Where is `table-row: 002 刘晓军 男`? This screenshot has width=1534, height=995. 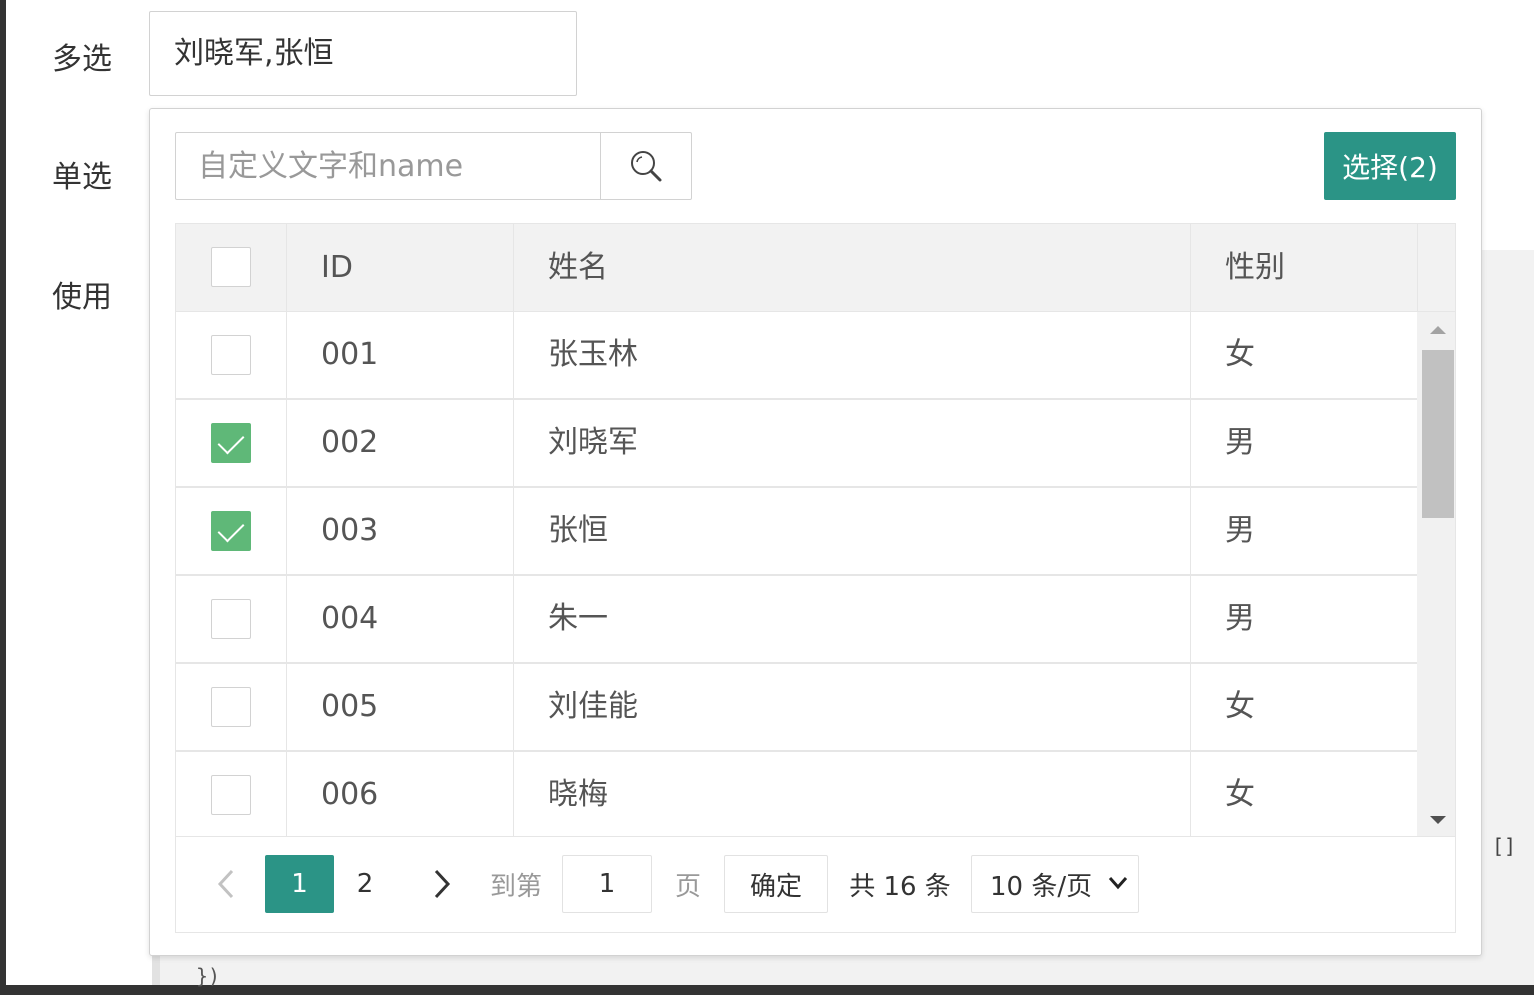 table-row: 002 刘晓军 男 is located at coordinates (796, 444).